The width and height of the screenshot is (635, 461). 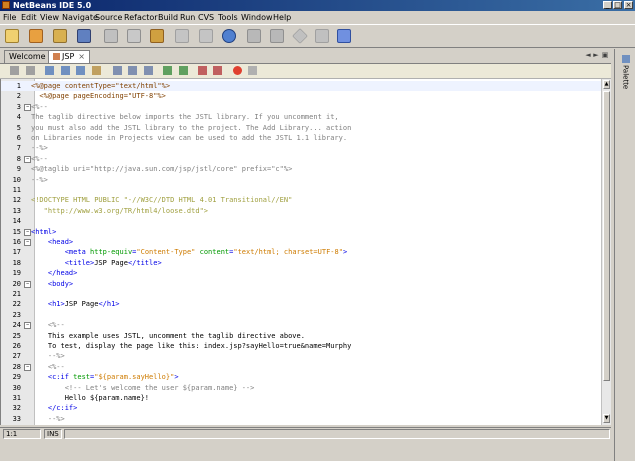 I want to click on code-line: 24− <%--, so click(x=301, y=325).